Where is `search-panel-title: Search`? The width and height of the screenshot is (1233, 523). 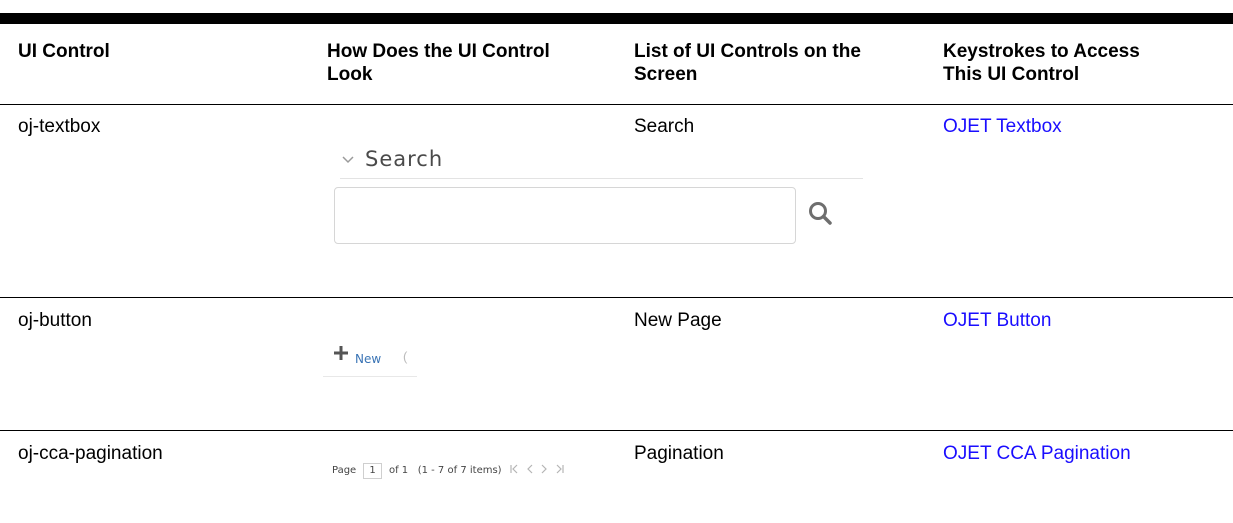
search-panel-title: Search is located at coordinates (404, 159).